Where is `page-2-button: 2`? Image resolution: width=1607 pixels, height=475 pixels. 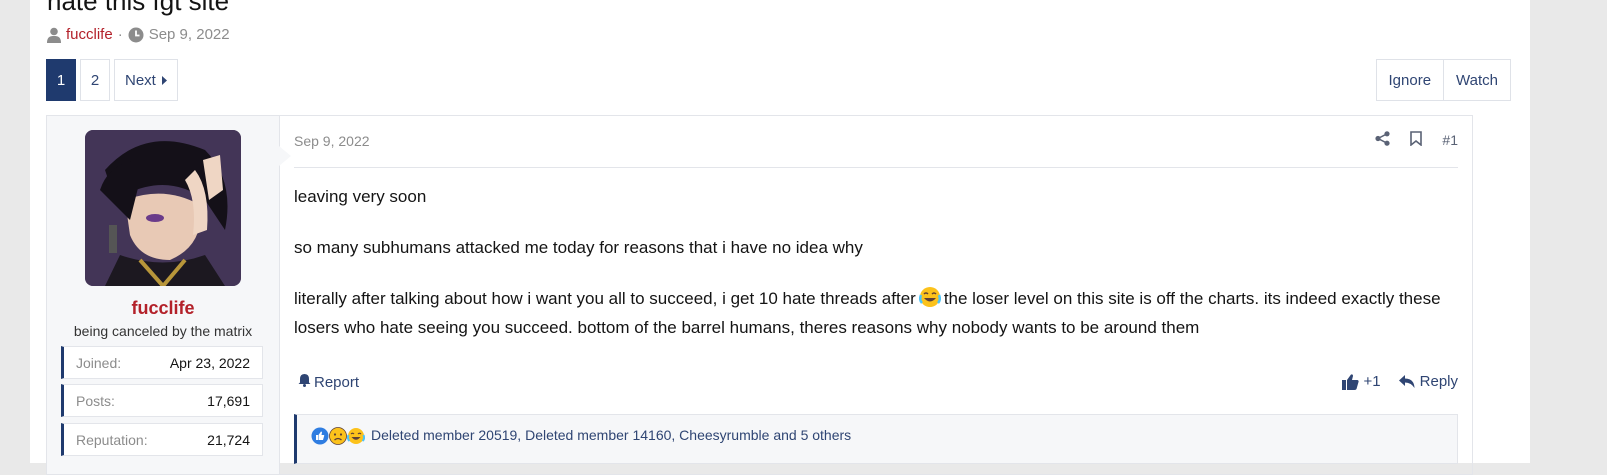 page-2-button: 2 is located at coordinates (95, 80).